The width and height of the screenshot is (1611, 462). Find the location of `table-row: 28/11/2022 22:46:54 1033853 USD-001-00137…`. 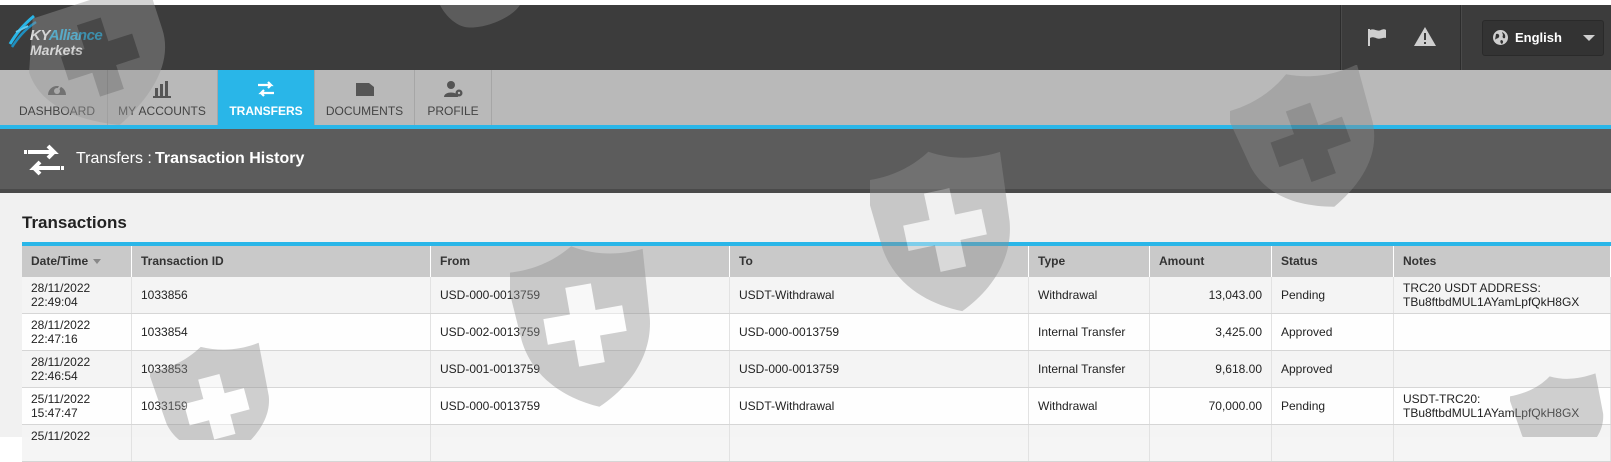

table-row: 28/11/2022 22:46:54 1033853 USD-001-00137… is located at coordinates (816, 369).